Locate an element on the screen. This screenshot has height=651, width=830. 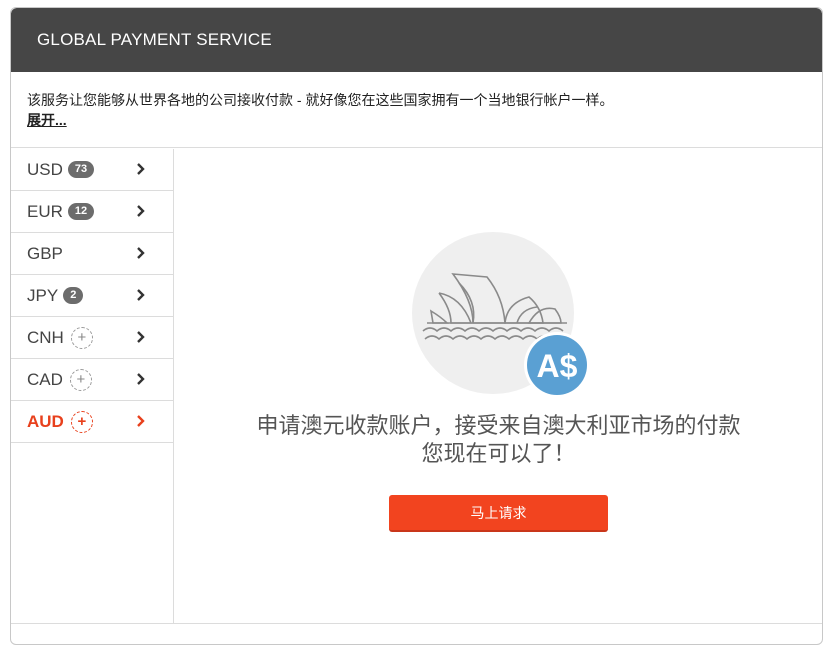
currency-code: CNH is located at coordinates (45, 337).